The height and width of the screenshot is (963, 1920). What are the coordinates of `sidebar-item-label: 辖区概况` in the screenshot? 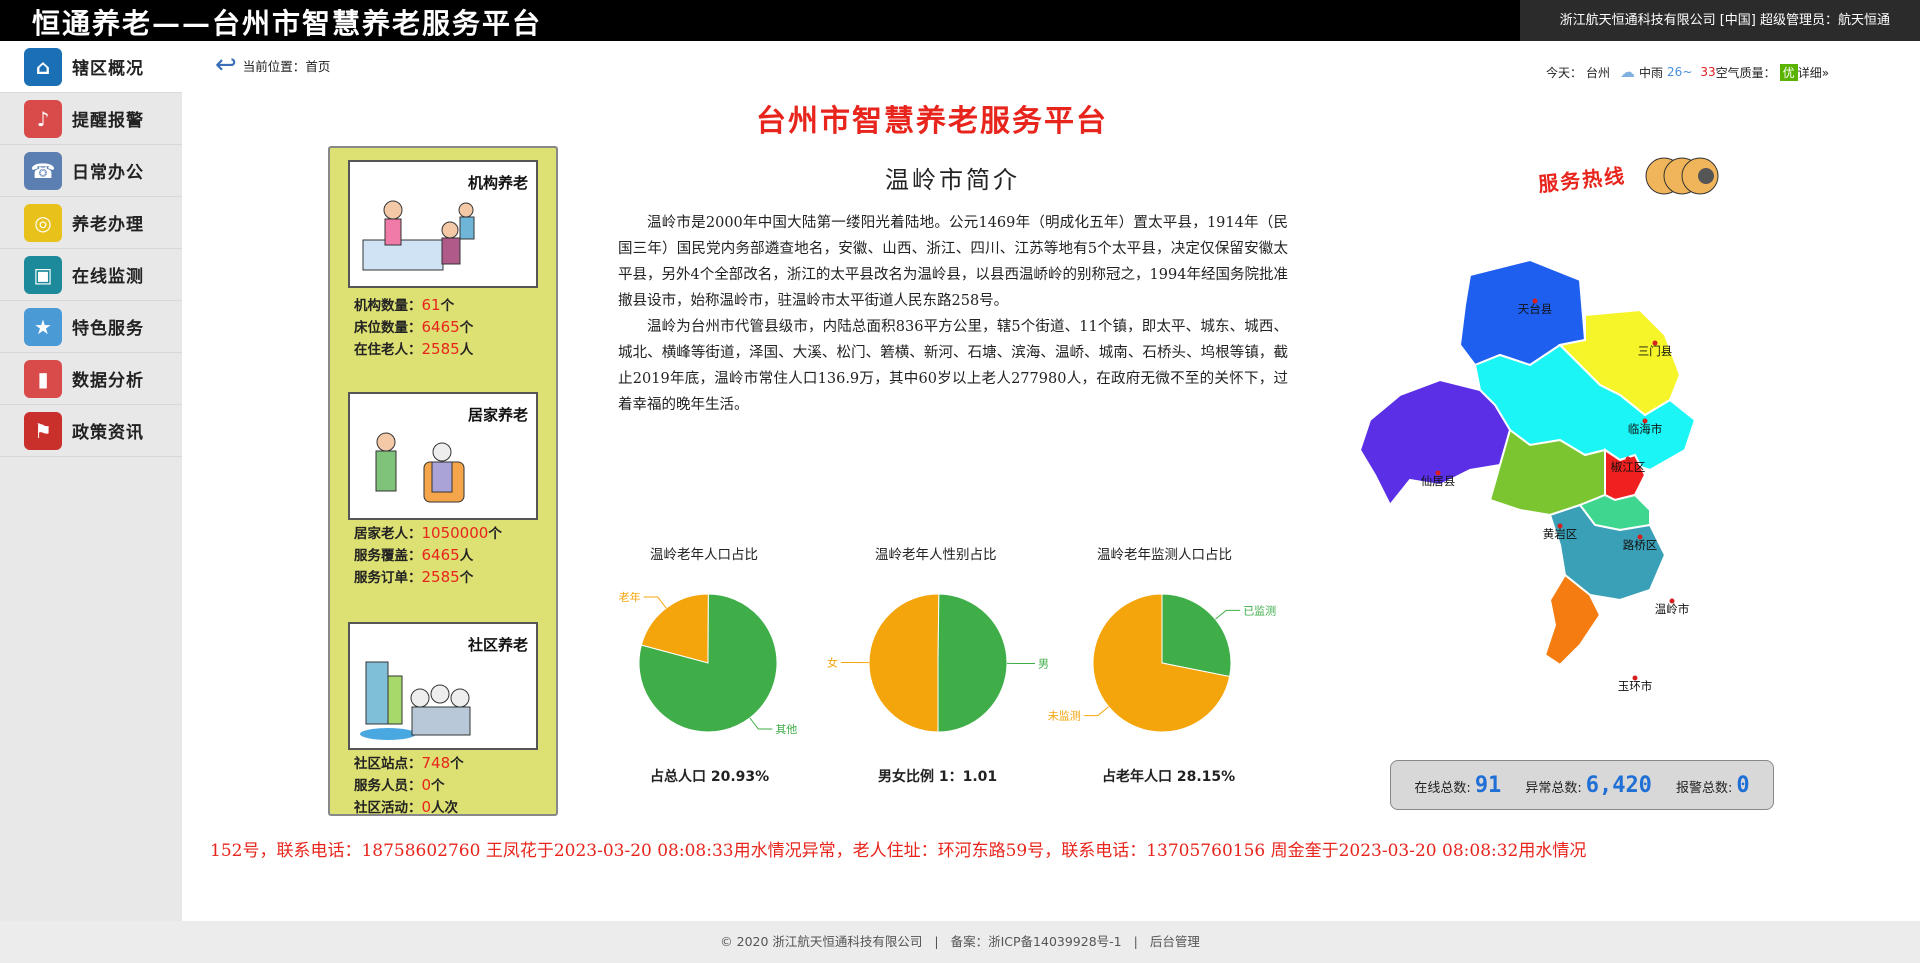 It's located at (108, 69).